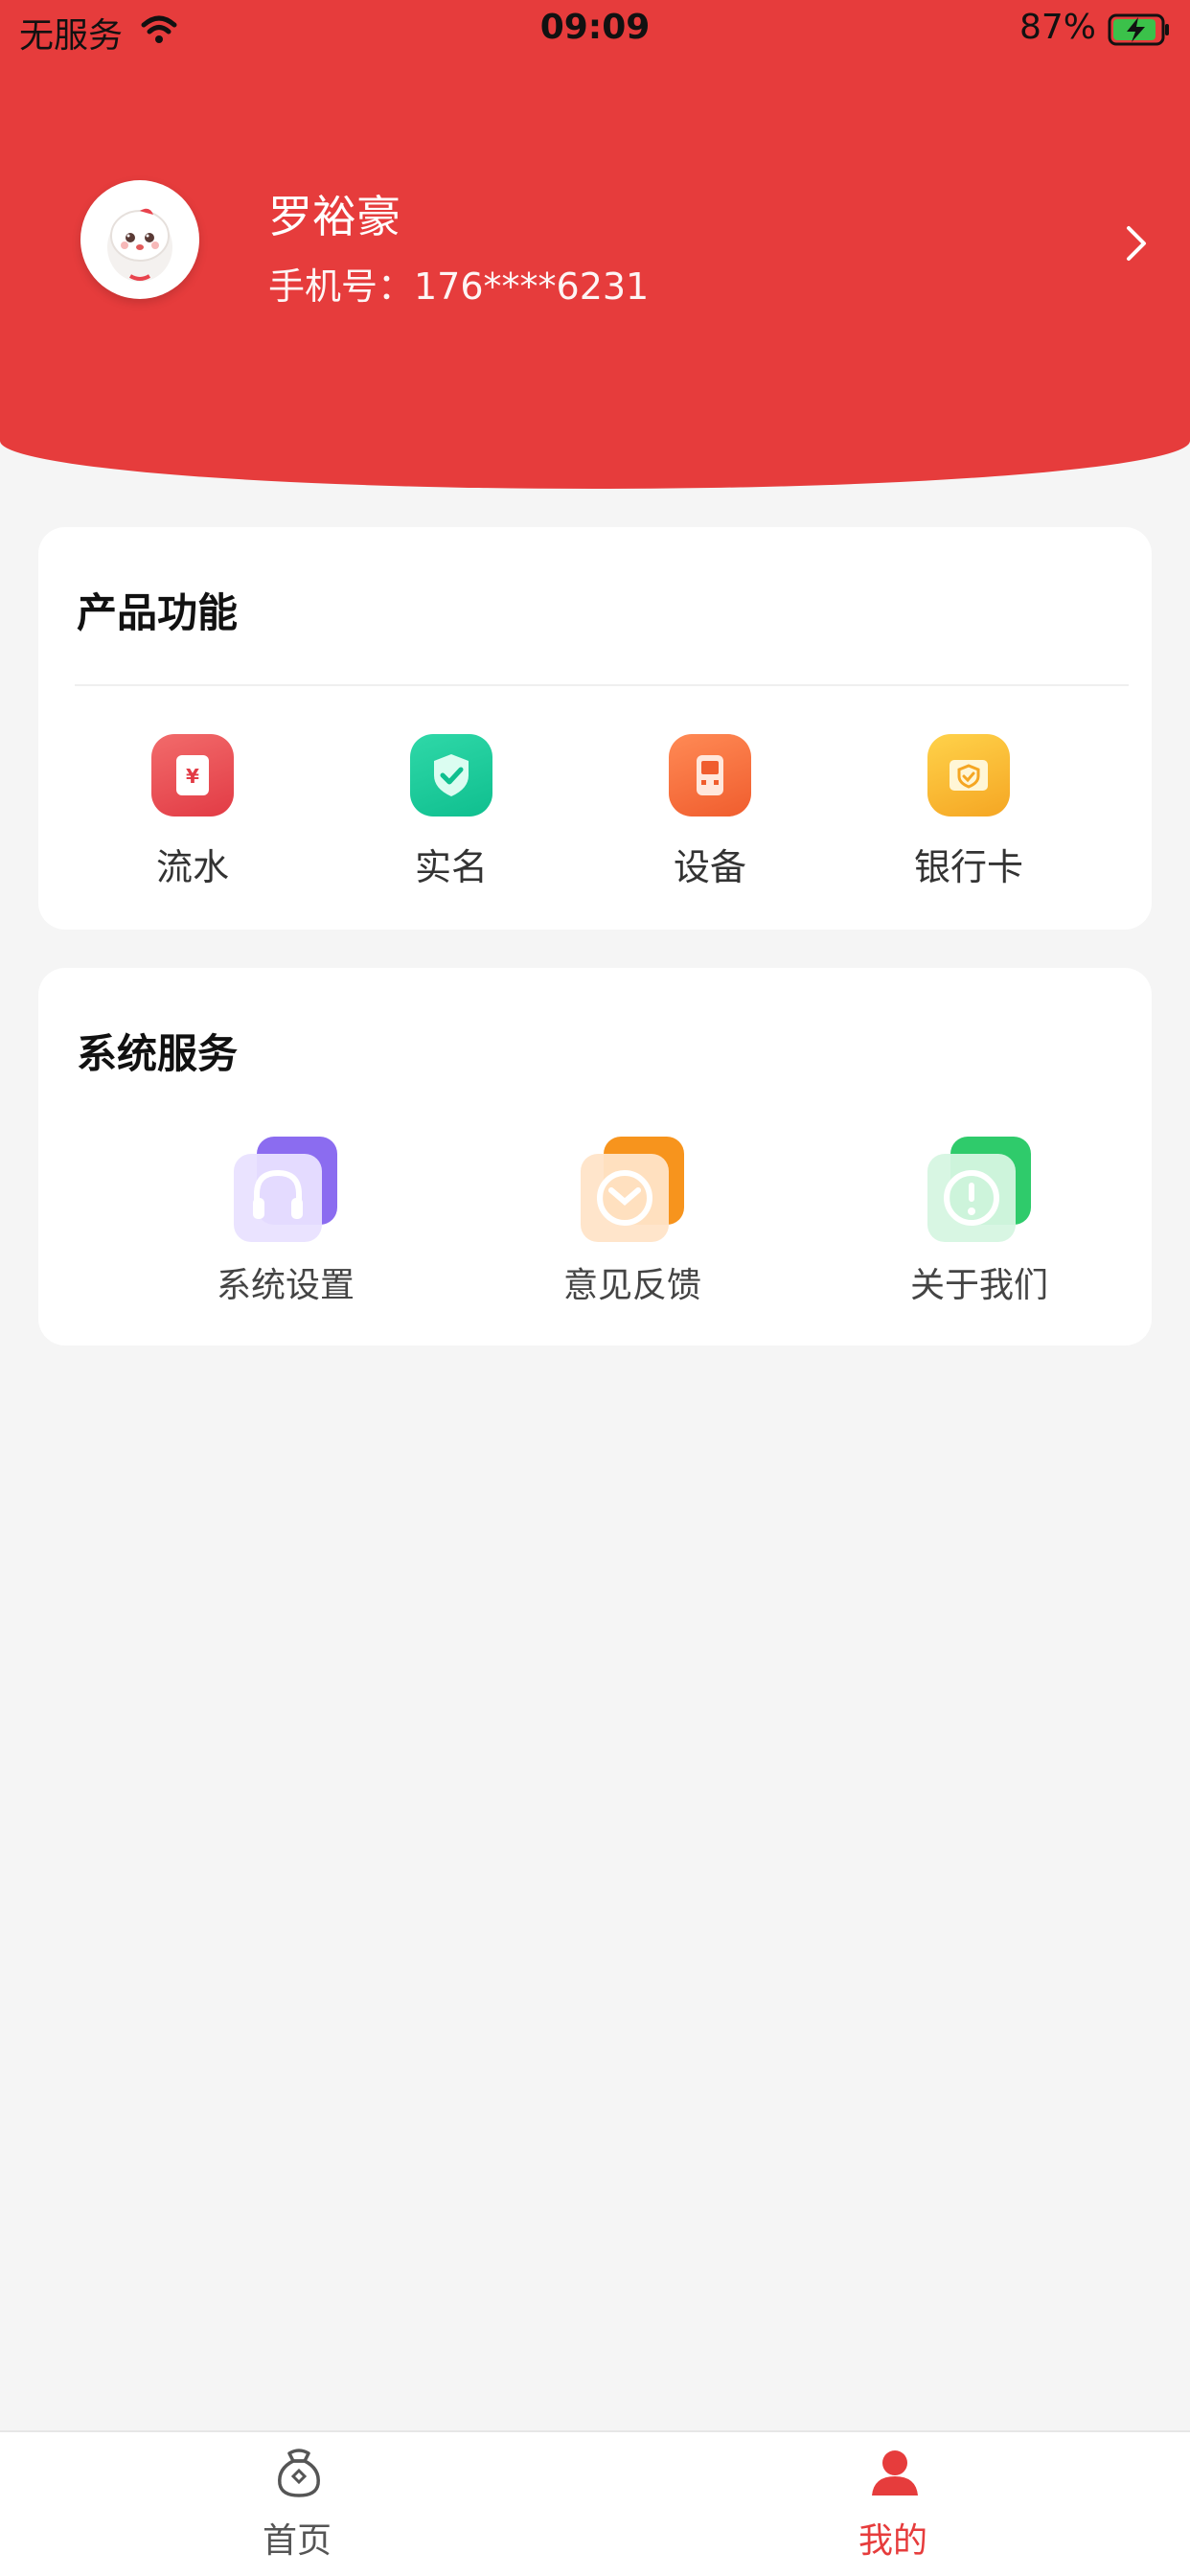  What do you see at coordinates (968, 867) in the screenshot?
I see `product-label: 银行卡` at bounding box center [968, 867].